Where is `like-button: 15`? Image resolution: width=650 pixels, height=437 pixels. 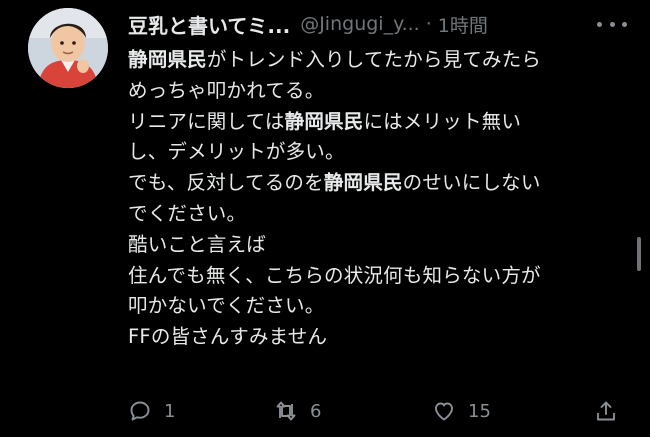
like-button: 15 is located at coordinates (461, 411).